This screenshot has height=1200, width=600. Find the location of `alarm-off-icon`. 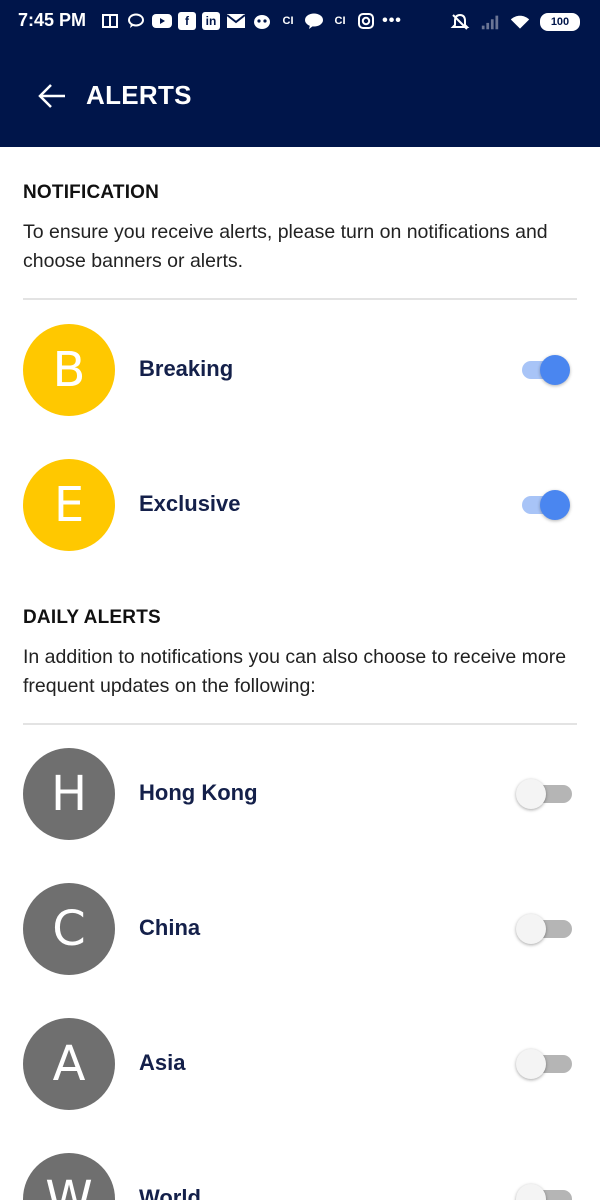

alarm-off-icon is located at coordinates (460, 22).